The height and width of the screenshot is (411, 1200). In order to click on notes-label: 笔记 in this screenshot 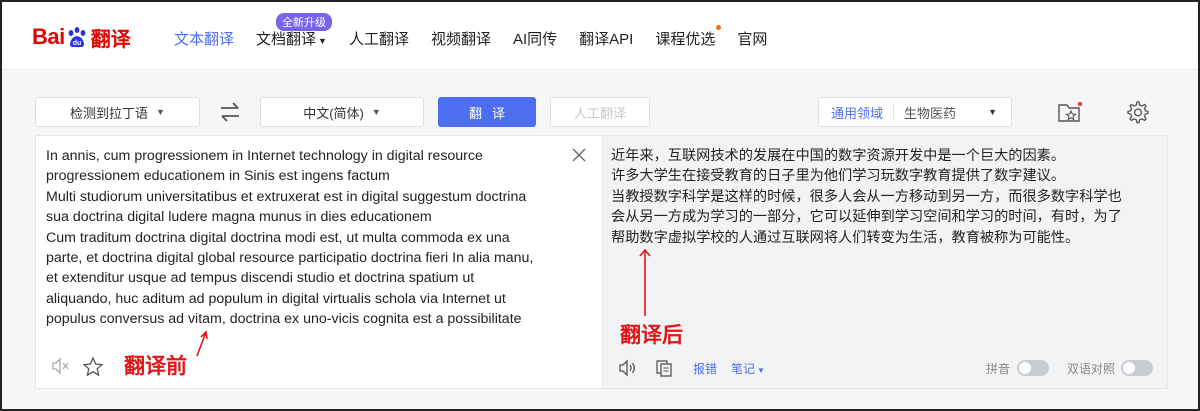, I will do `click(743, 369)`.